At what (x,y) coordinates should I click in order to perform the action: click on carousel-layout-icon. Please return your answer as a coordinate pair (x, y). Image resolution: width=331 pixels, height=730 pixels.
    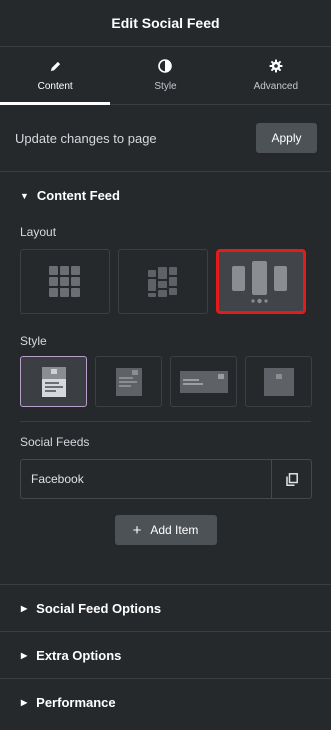
    Looking at the image, I should click on (259, 281).